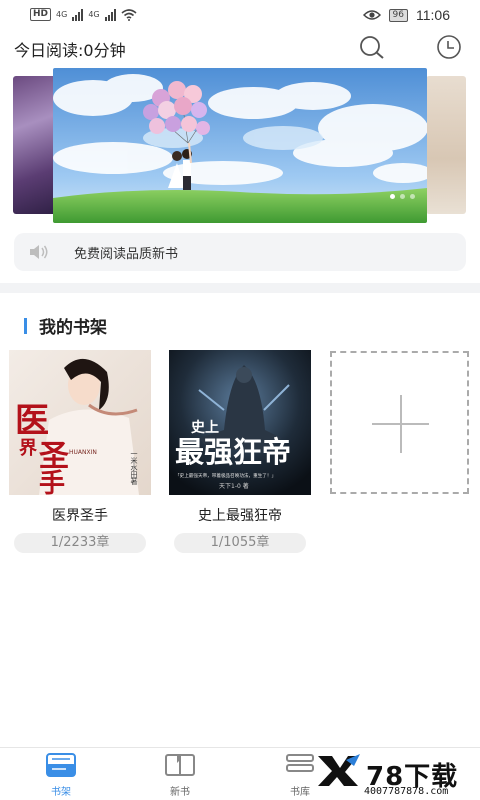  What do you see at coordinates (397, 776) in the screenshot?
I see `watermark-78xiazai: 78下载 4007787878.com` at bounding box center [397, 776].